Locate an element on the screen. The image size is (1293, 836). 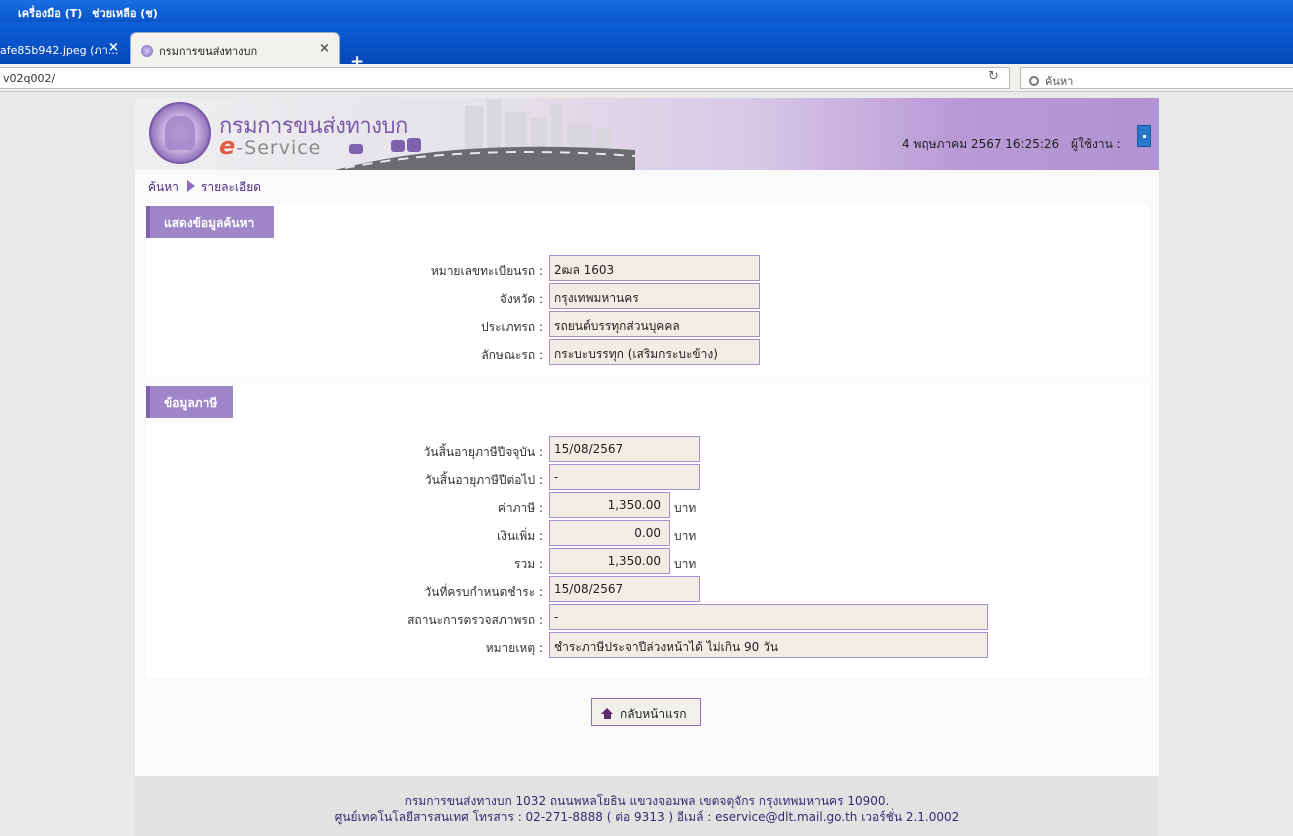
site-favicon-icon is located at coordinates (147, 51).